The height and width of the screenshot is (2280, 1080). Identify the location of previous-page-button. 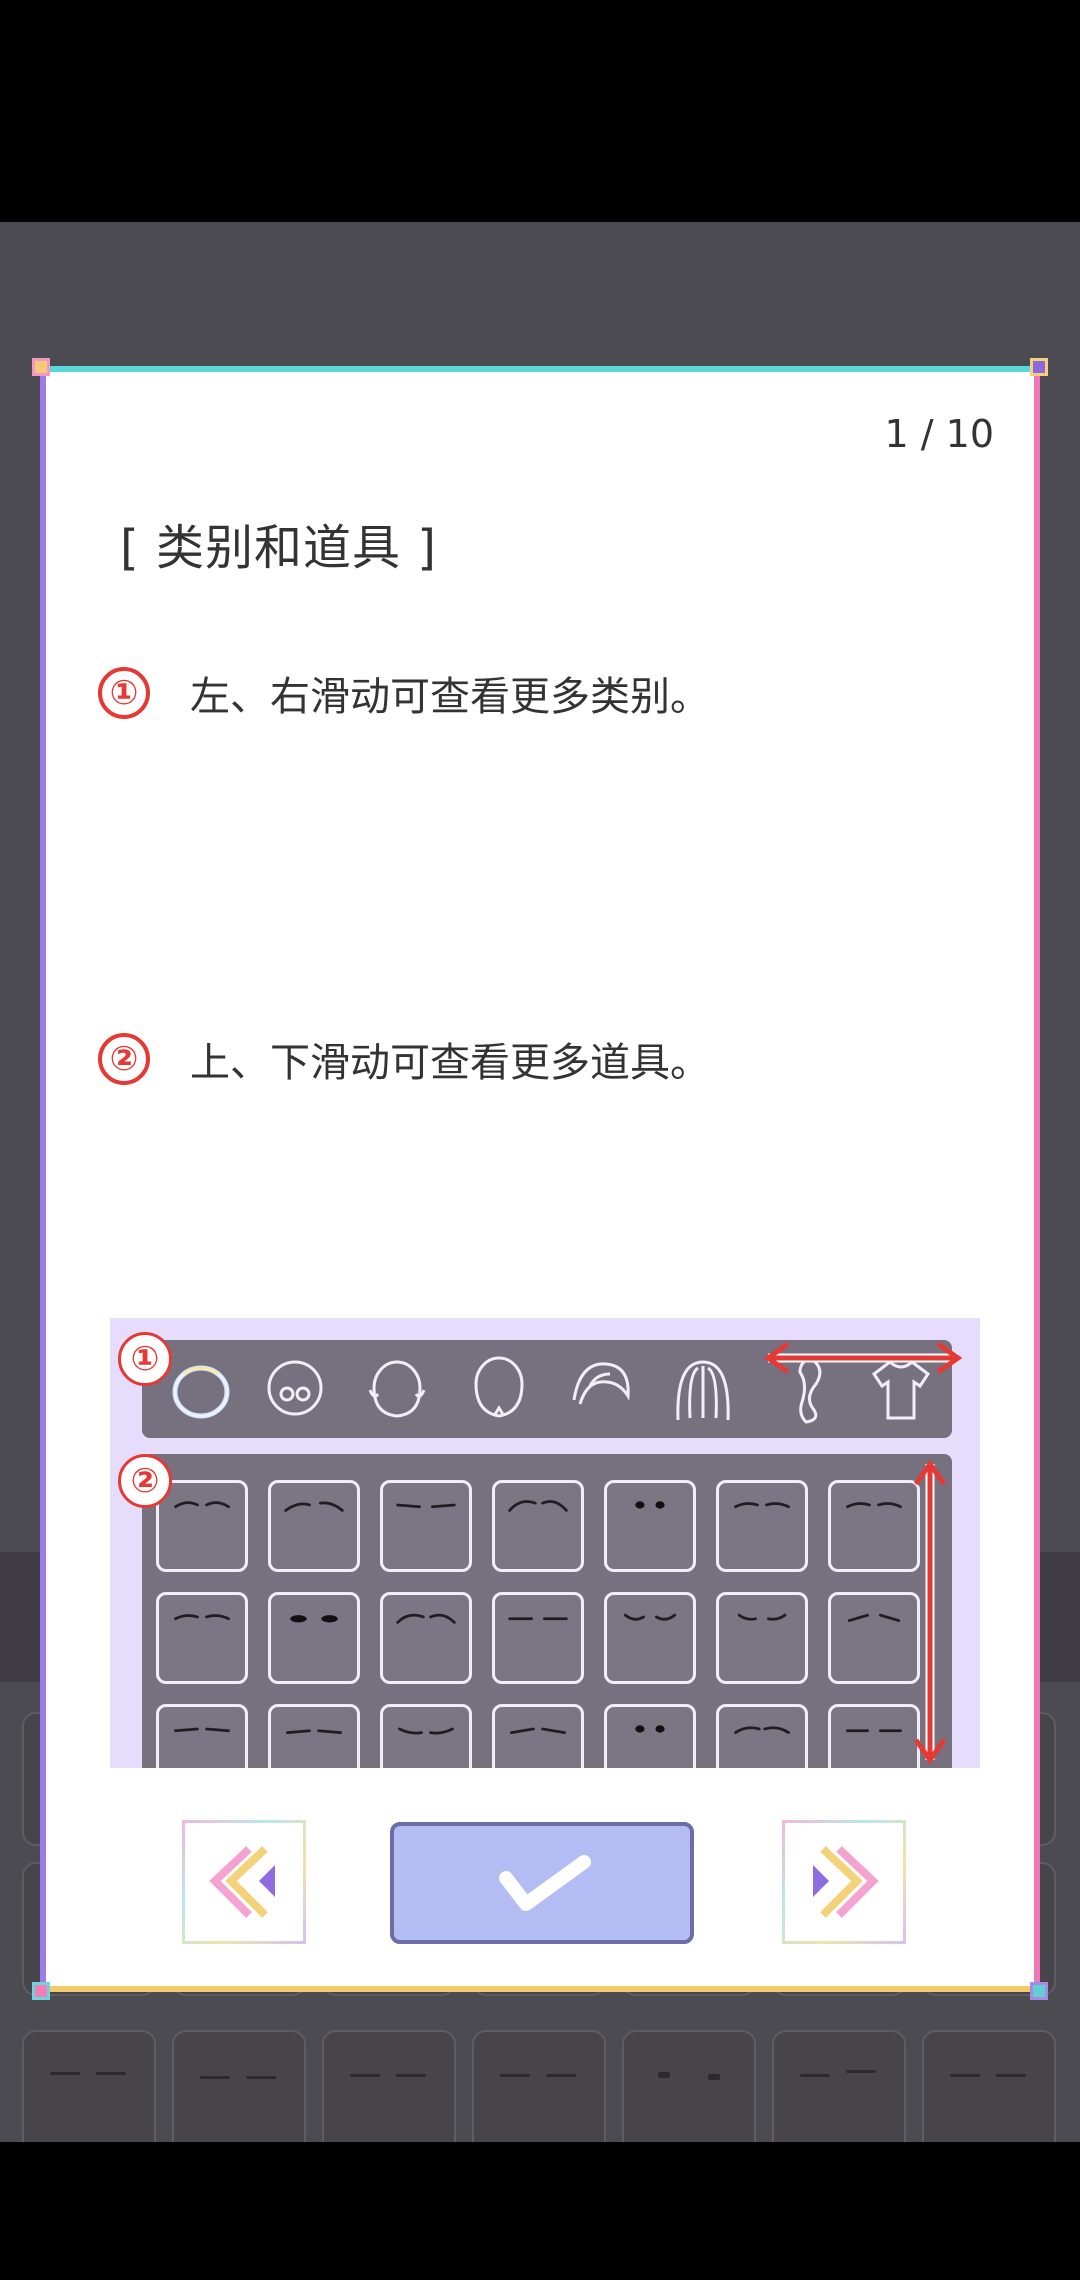
(244, 1882).